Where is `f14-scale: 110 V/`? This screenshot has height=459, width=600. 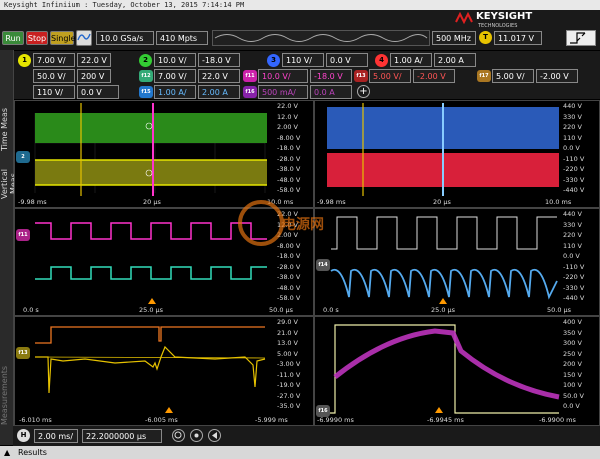
f14-scale: 110 V/ is located at coordinates (54, 92).